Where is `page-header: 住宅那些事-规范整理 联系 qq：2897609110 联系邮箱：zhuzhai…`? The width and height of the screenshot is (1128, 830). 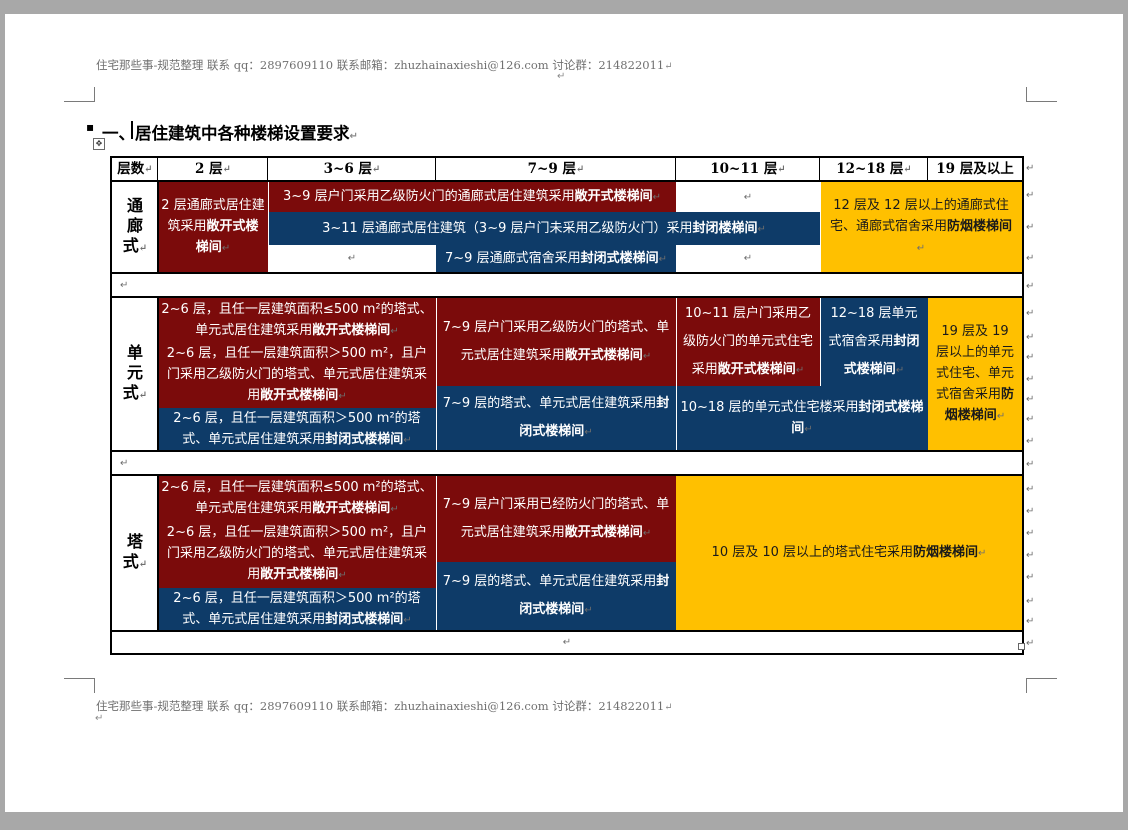 page-header: 住宅那些事-规范整理 联系 qq：2897609110 联系邮箱：zhuzhai… is located at coordinates (384, 65).